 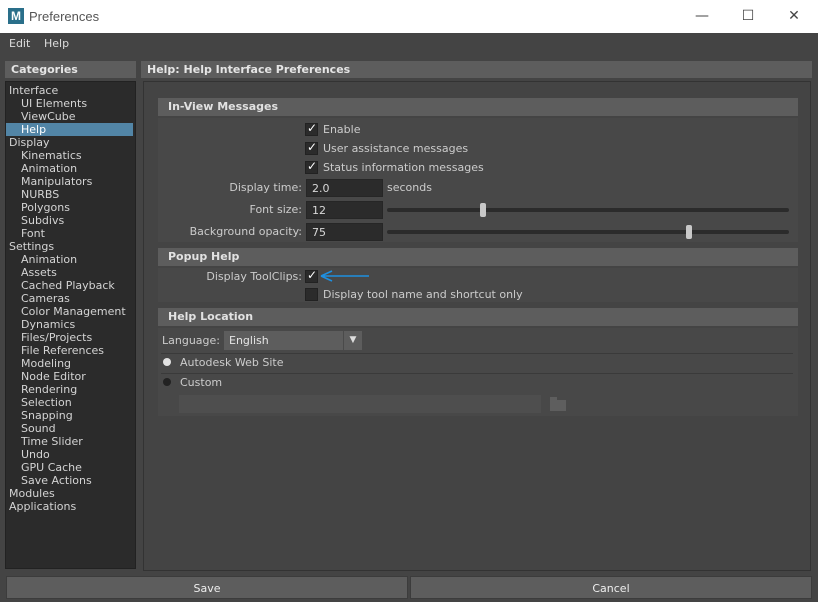 What do you see at coordinates (232, 362) in the screenshot?
I see `autodesk-web-site-label: Autodesk Web Site` at bounding box center [232, 362].